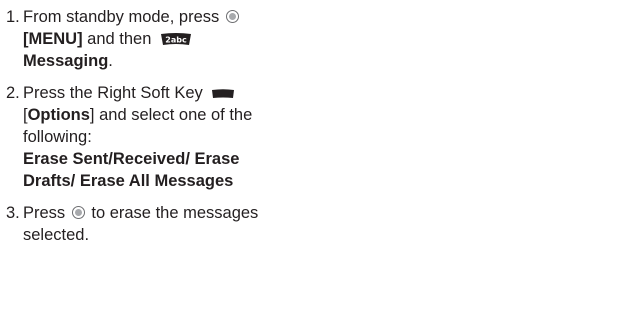  Describe the element at coordinates (56, 235) in the screenshot. I see `step-3-line-2: selected.` at that location.